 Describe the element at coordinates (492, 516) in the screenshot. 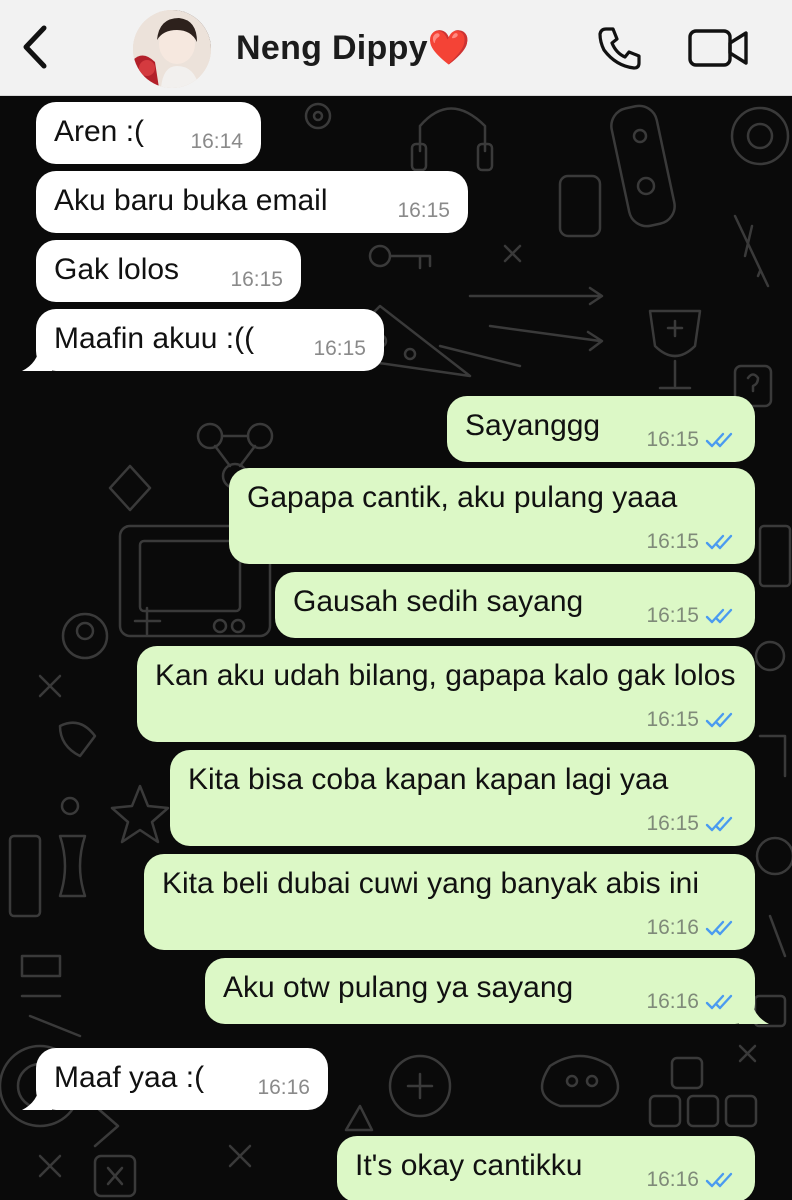

I see `outgoing-message-bubble: Gapapa cantik, aku pulang yaaa 16:15` at that location.